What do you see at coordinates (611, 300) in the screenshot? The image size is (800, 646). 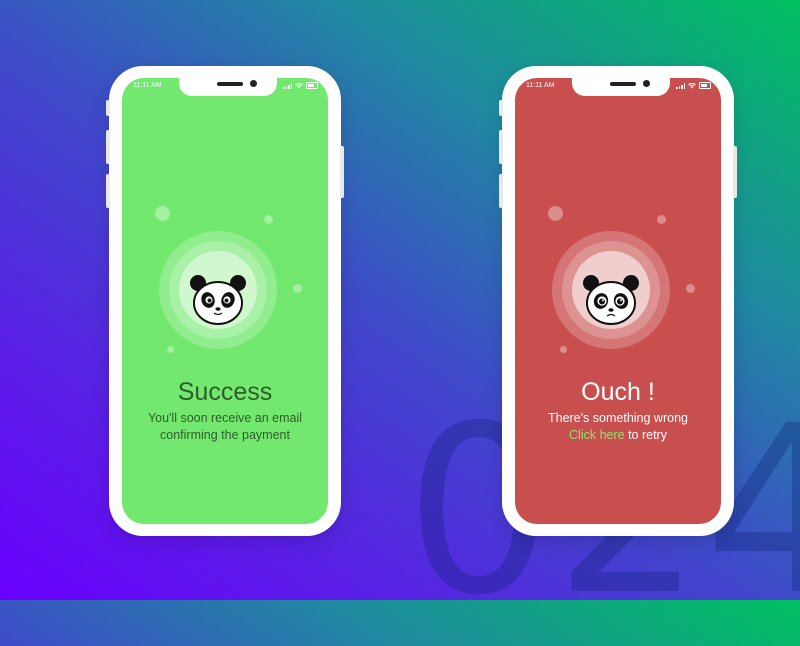 I see `panda-sad-icon` at bounding box center [611, 300].